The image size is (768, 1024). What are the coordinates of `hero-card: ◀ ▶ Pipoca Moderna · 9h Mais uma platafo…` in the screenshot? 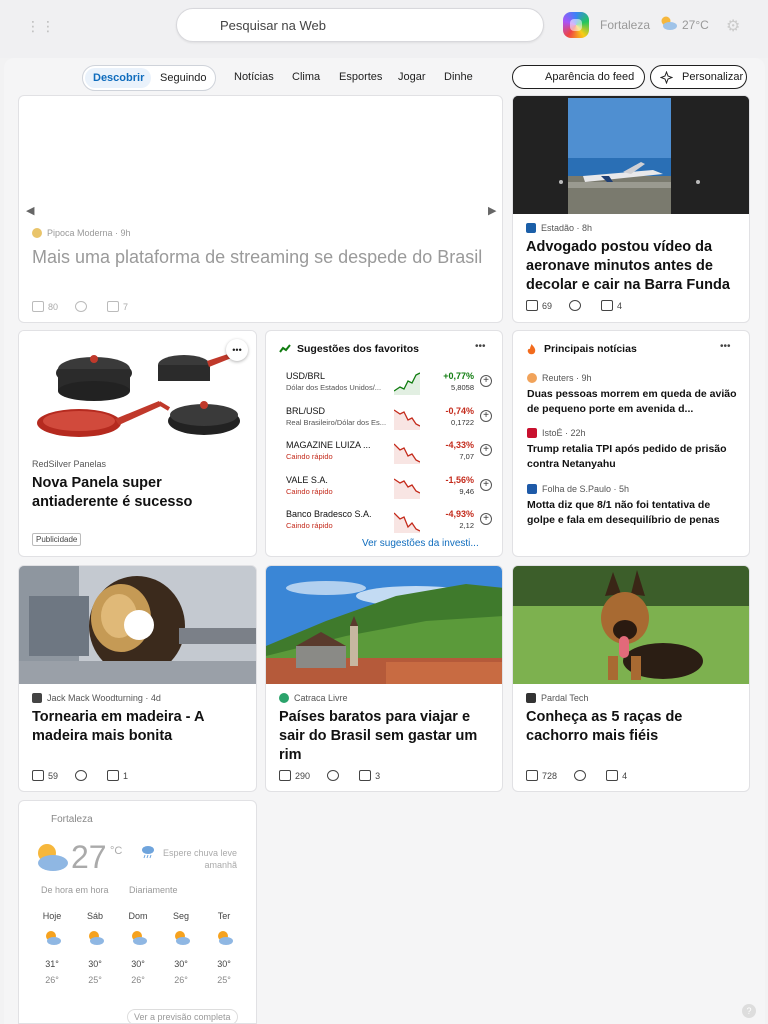 It's located at (260, 209).